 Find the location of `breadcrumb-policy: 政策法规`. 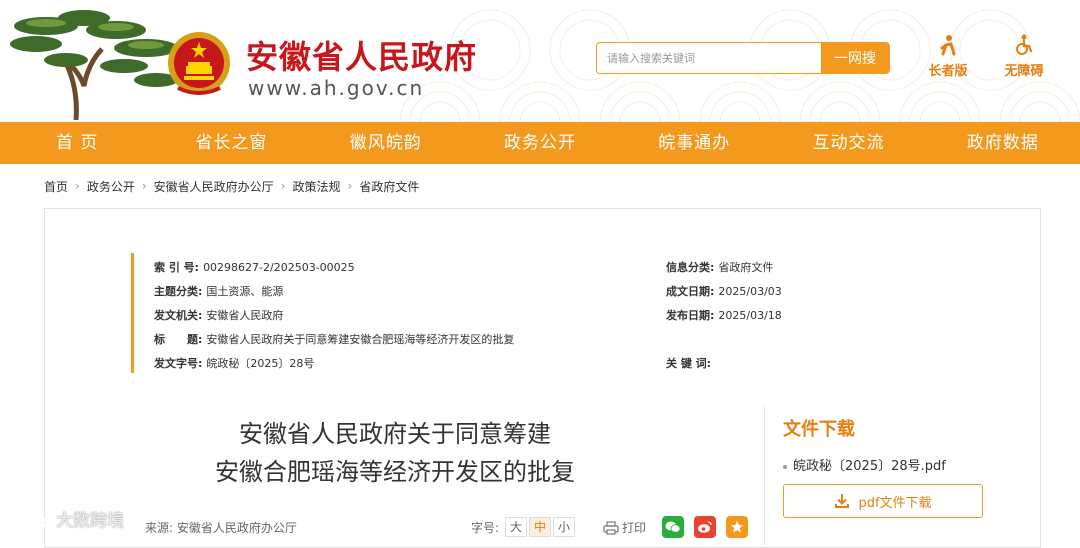

breadcrumb-policy: 政策法规 is located at coordinates (316, 186).